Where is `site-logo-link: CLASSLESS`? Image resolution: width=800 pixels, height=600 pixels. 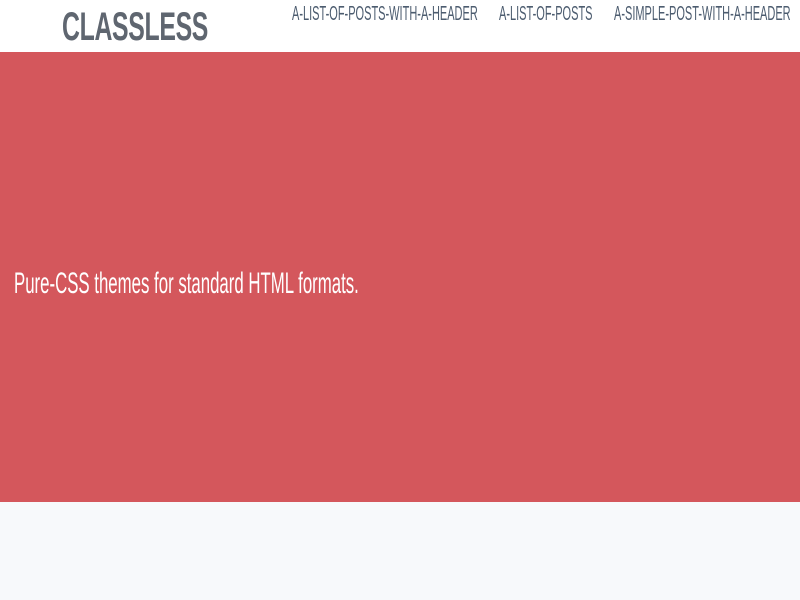 site-logo-link: CLASSLESS is located at coordinates (135, 27).